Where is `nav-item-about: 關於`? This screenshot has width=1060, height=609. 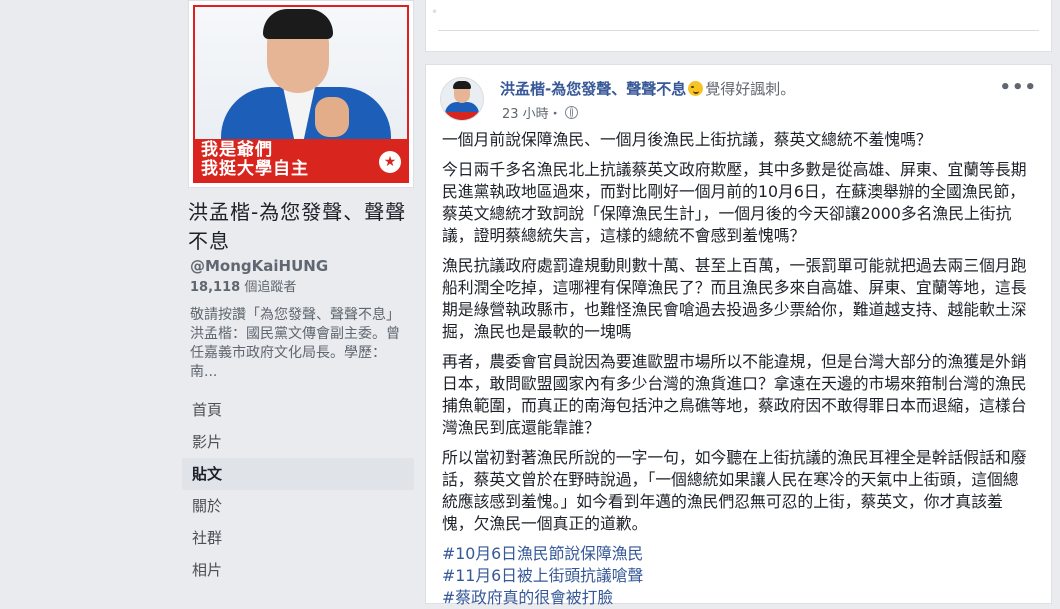
nav-item-about: 關於 is located at coordinates (298, 506).